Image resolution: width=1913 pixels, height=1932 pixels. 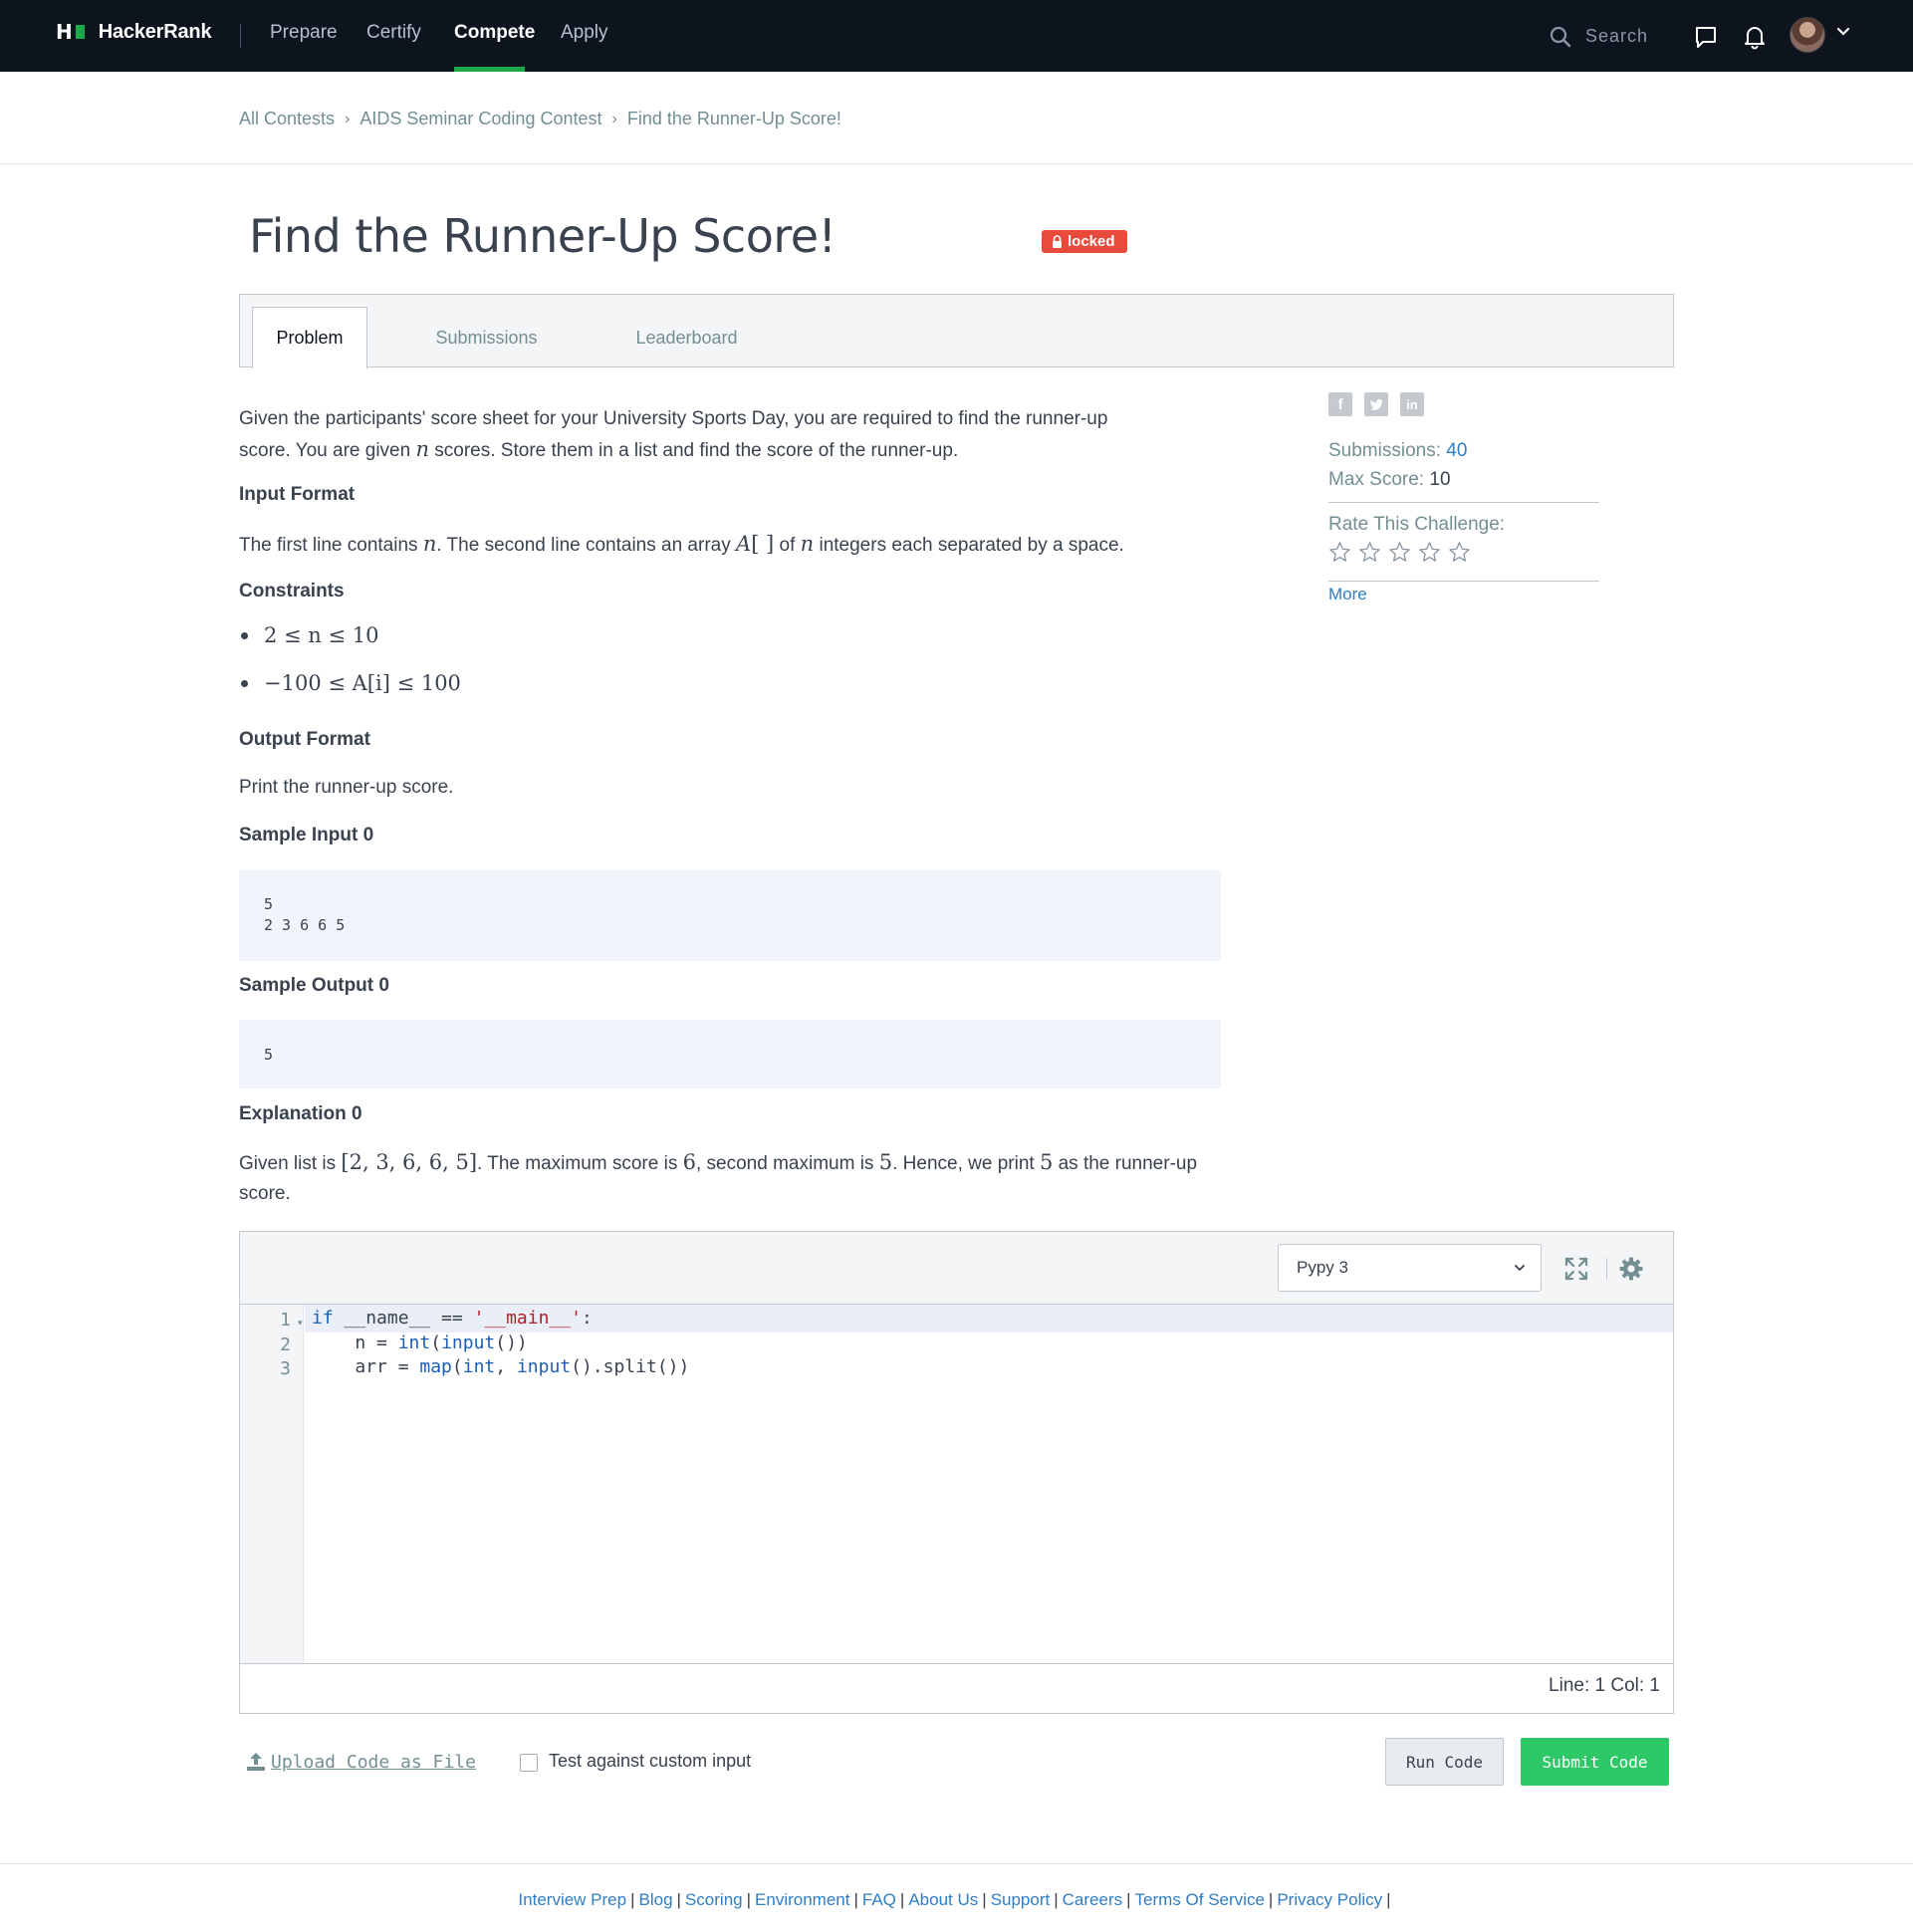 What do you see at coordinates (1456, 450) in the screenshot?
I see `submissions-count-link: 40` at bounding box center [1456, 450].